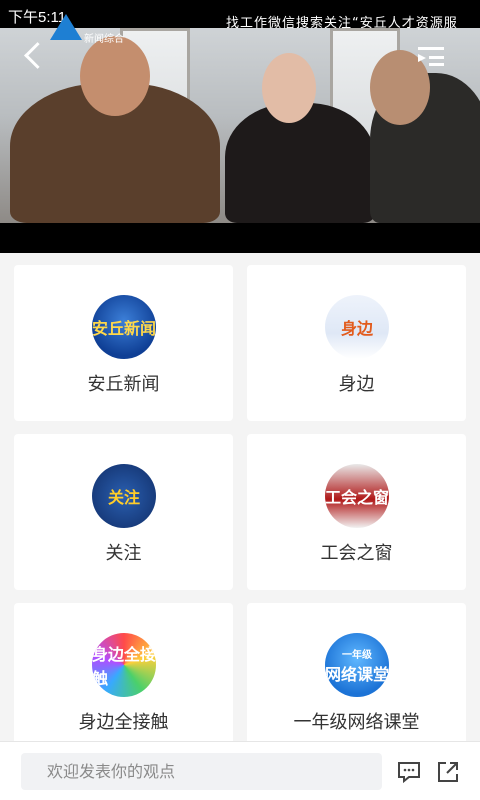 The width and height of the screenshot is (480, 800). I want to click on program-label: 身边, so click(356, 384).